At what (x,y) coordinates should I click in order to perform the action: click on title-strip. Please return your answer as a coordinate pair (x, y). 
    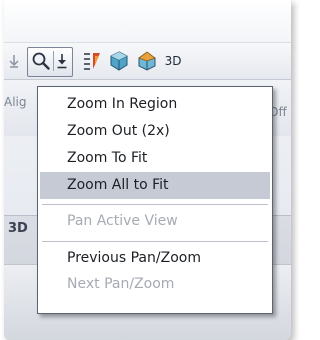
    Looking at the image, I should click on (147, 21).